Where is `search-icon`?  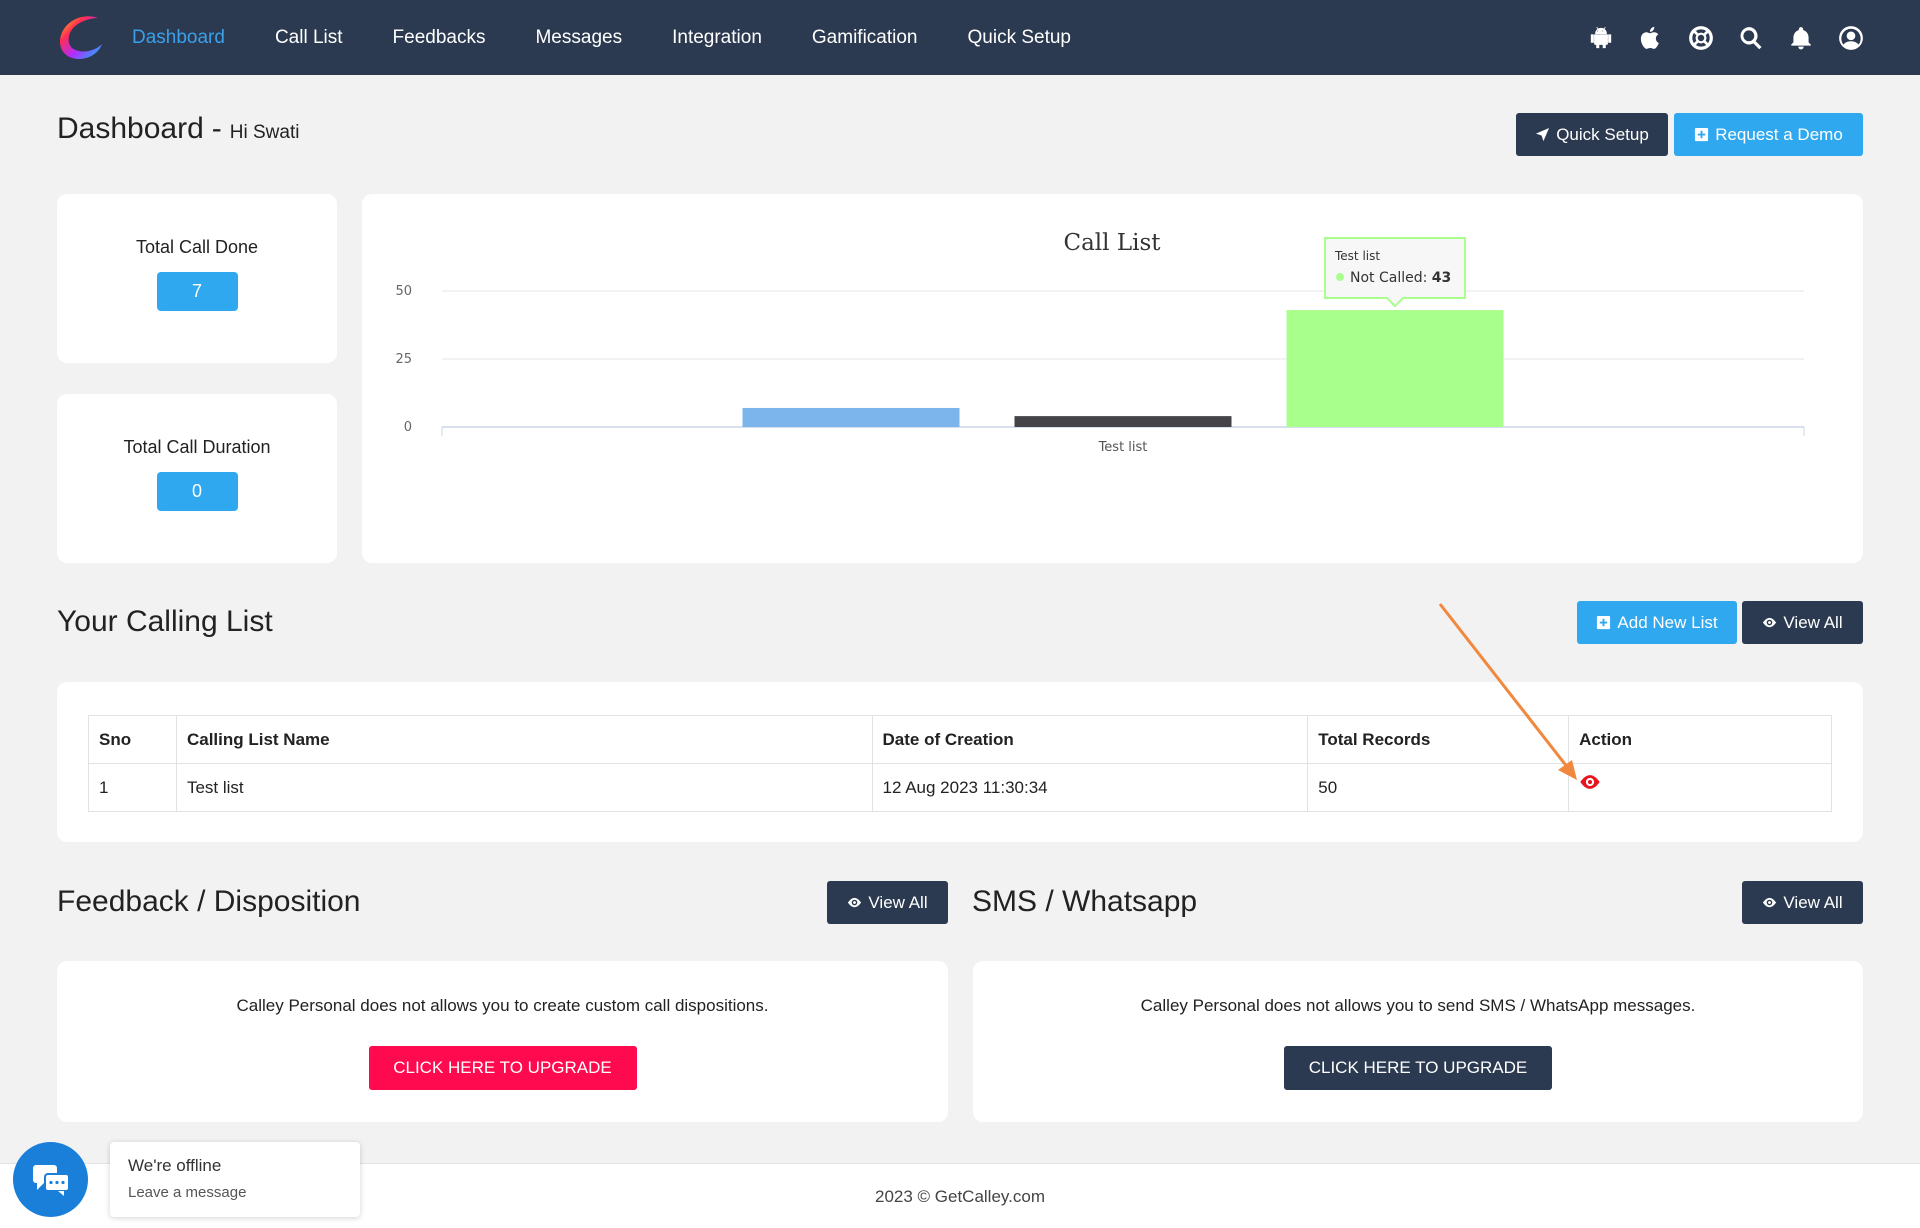 search-icon is located at coordinates (1751, 38).